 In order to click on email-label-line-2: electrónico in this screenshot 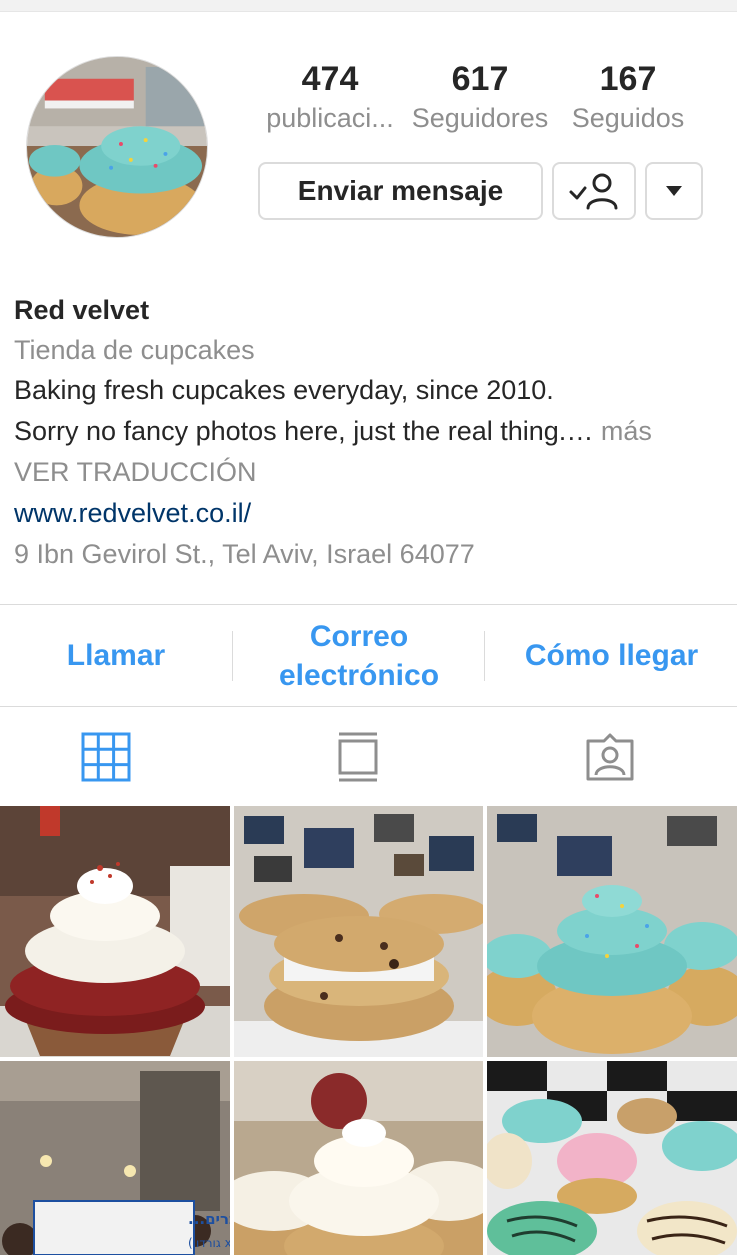, I will do `click(359, 675)`.